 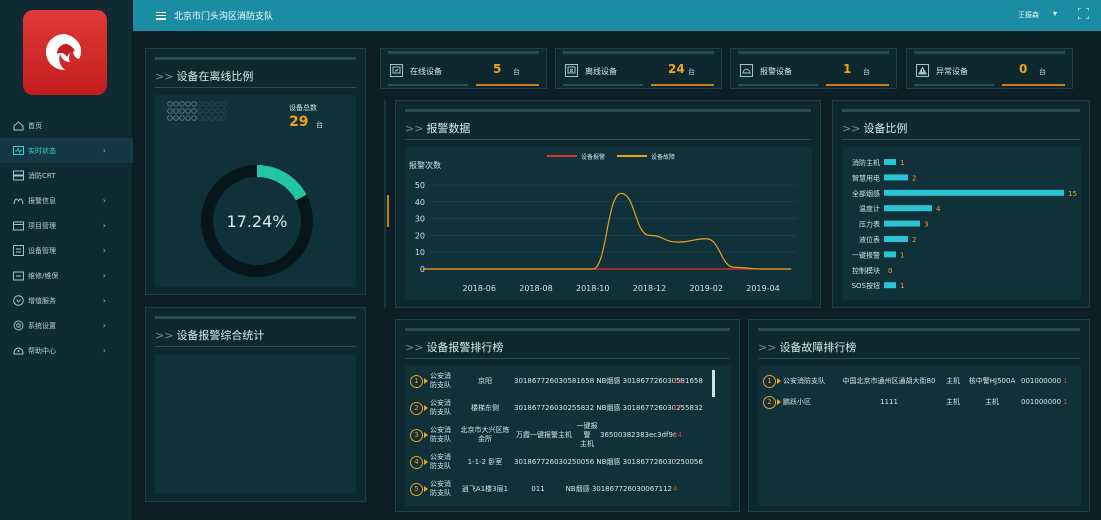 What do you see at coordinates (66, 350) in the screenshot?
I see `sidebar-item-9: 帮助中心 ›` at bounding box center [66, 350].